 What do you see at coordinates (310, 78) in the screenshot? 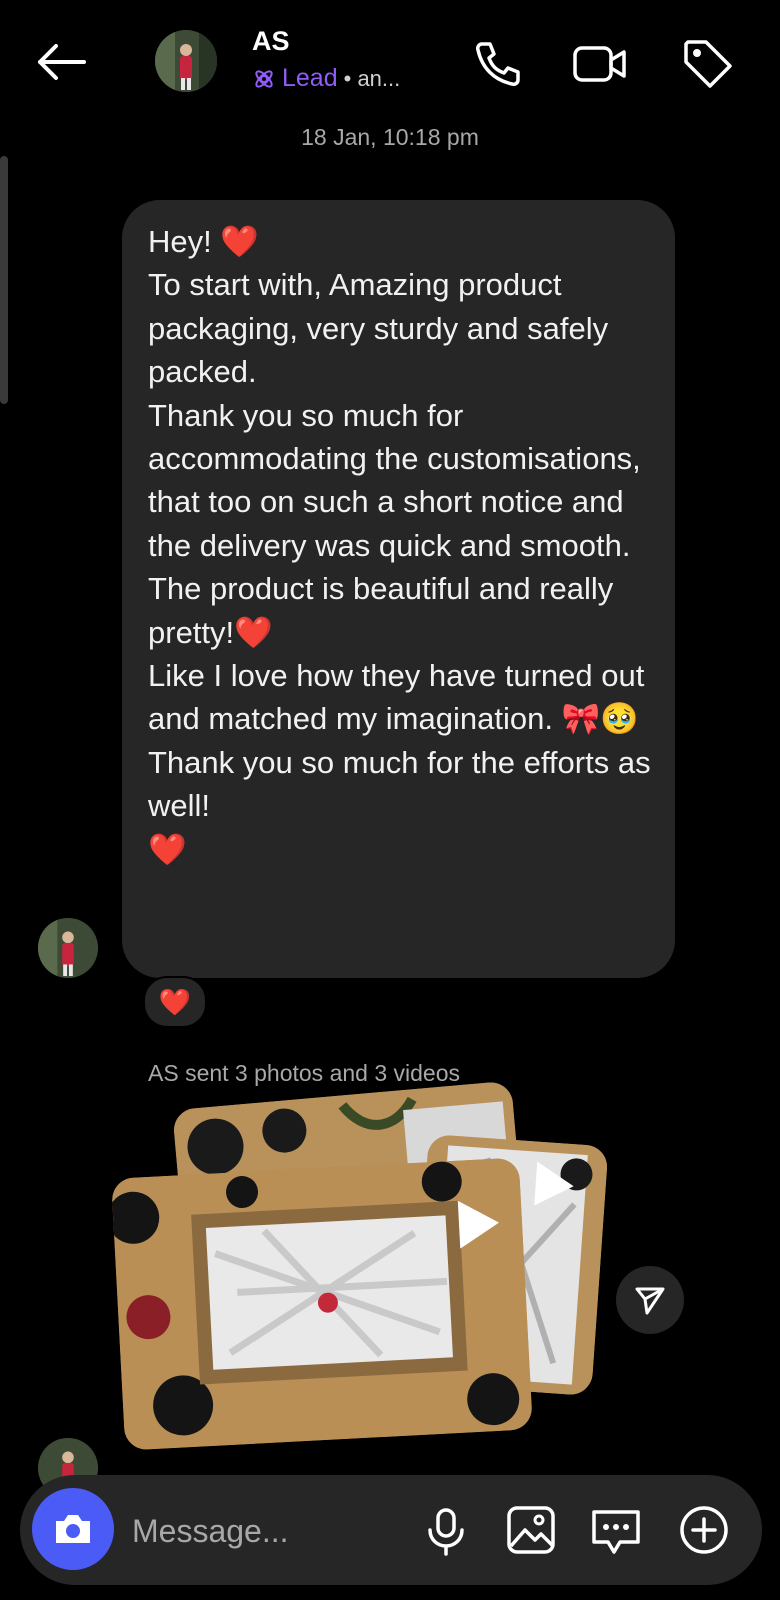
I see `lead-label: Lead` at bounding box center [310, 78].